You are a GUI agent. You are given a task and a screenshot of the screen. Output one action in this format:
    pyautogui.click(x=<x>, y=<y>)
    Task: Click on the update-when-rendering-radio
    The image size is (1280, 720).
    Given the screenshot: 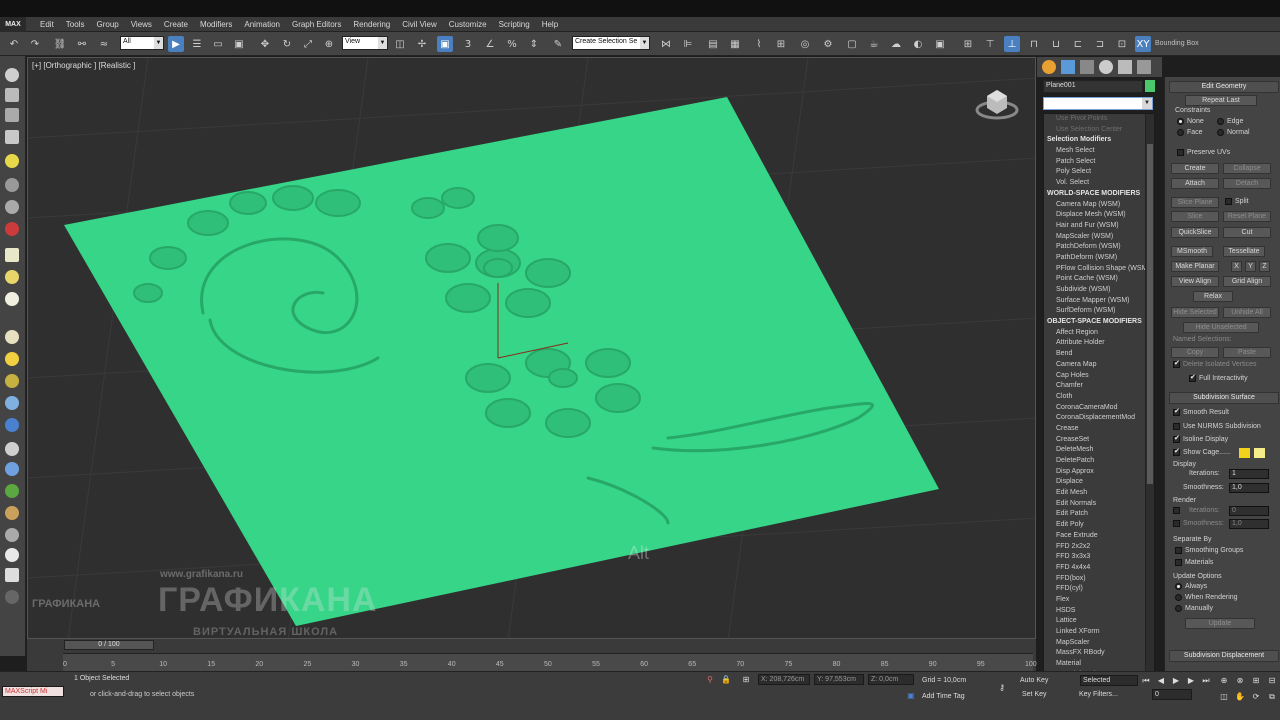 What is the action you would take?
    pyautogui.click(x=1178, y=597)
    